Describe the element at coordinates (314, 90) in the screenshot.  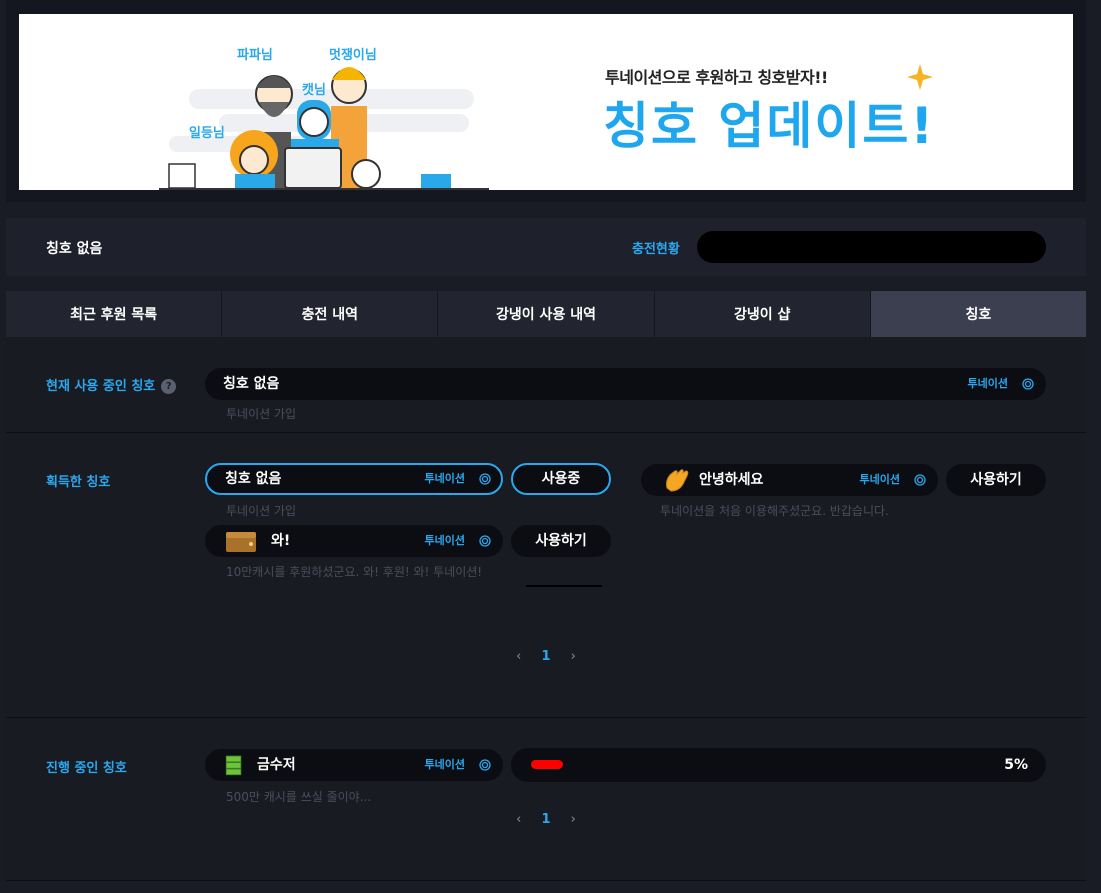
I see `illus-name-cat: 캣님` at that location.